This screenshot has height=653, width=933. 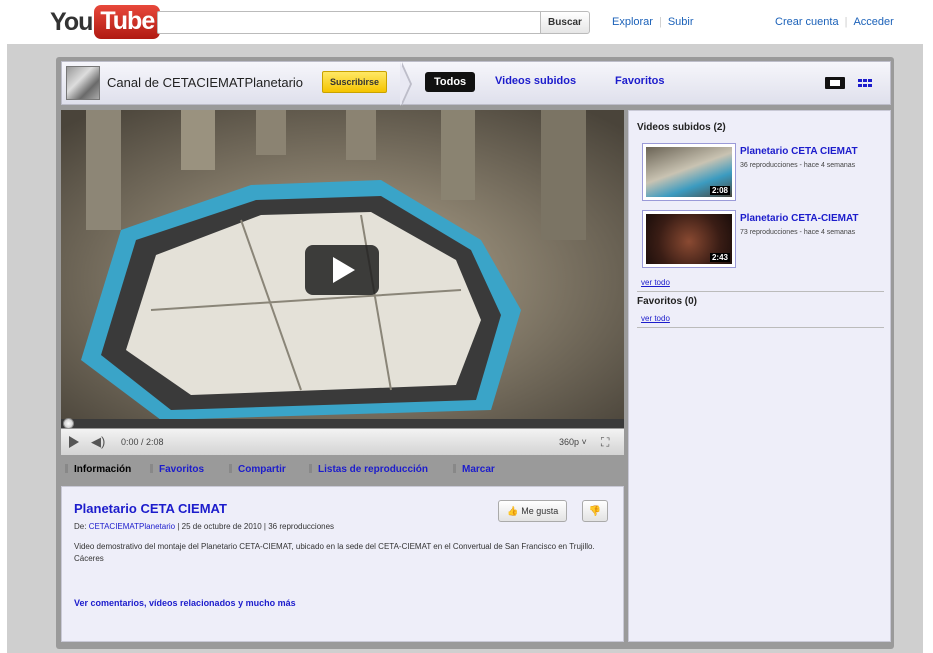 I want to click on sidebar-video-stats: 36 reproducciones - hace 4 semanas, so click(x=798, y=165).